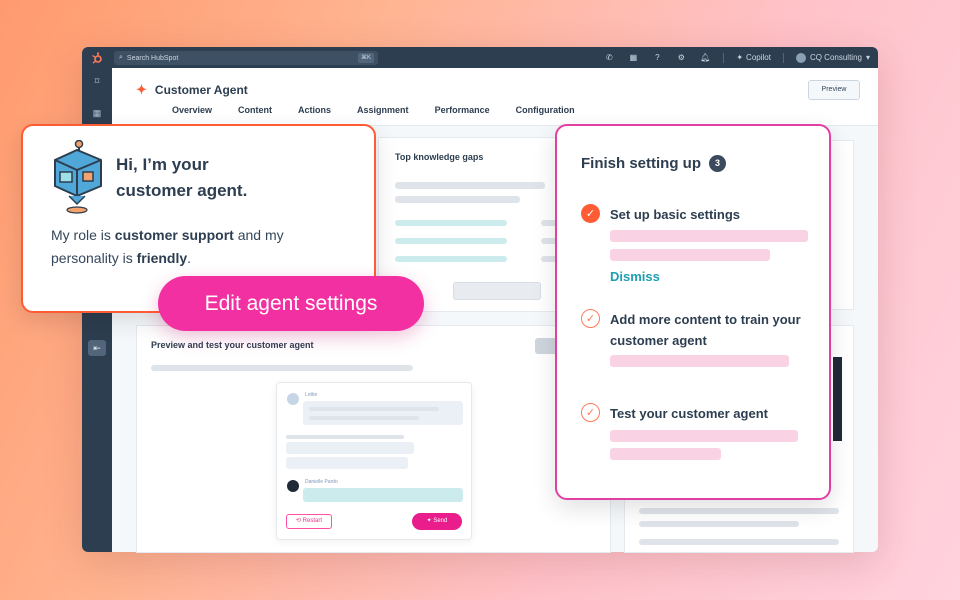 This screenshot has width=960, height=600. What do you see at coordinates (440, 521) in the screenshot?
I see `send-label: Send` at bounding box center [440, 521].